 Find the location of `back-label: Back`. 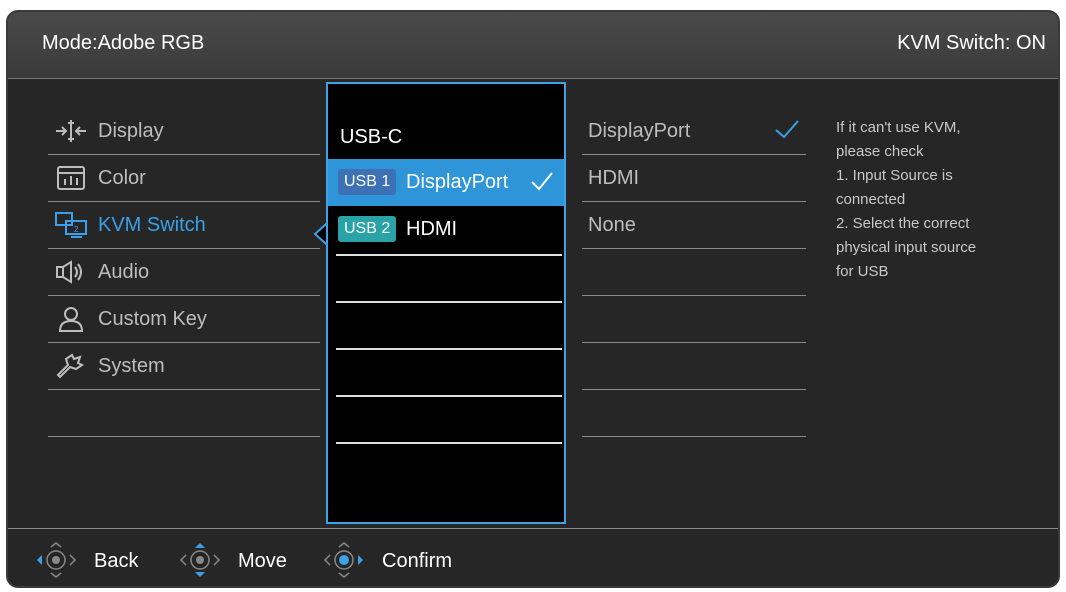

back-label: Back is located at coordinates (116, 561).